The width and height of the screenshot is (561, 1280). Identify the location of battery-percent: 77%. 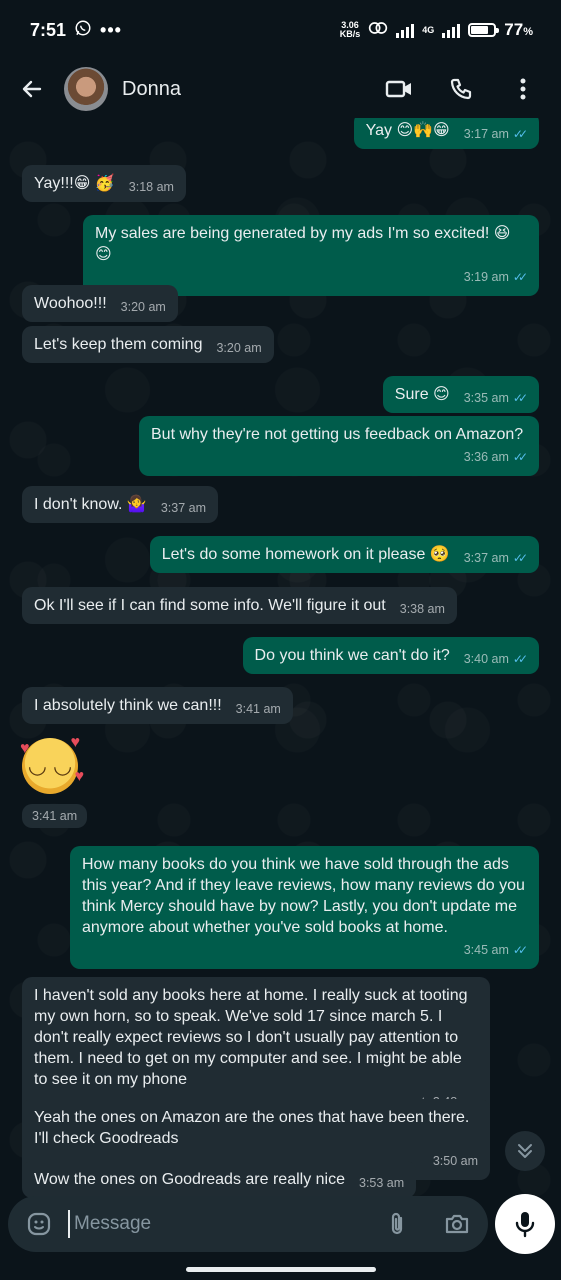
(518, 30).